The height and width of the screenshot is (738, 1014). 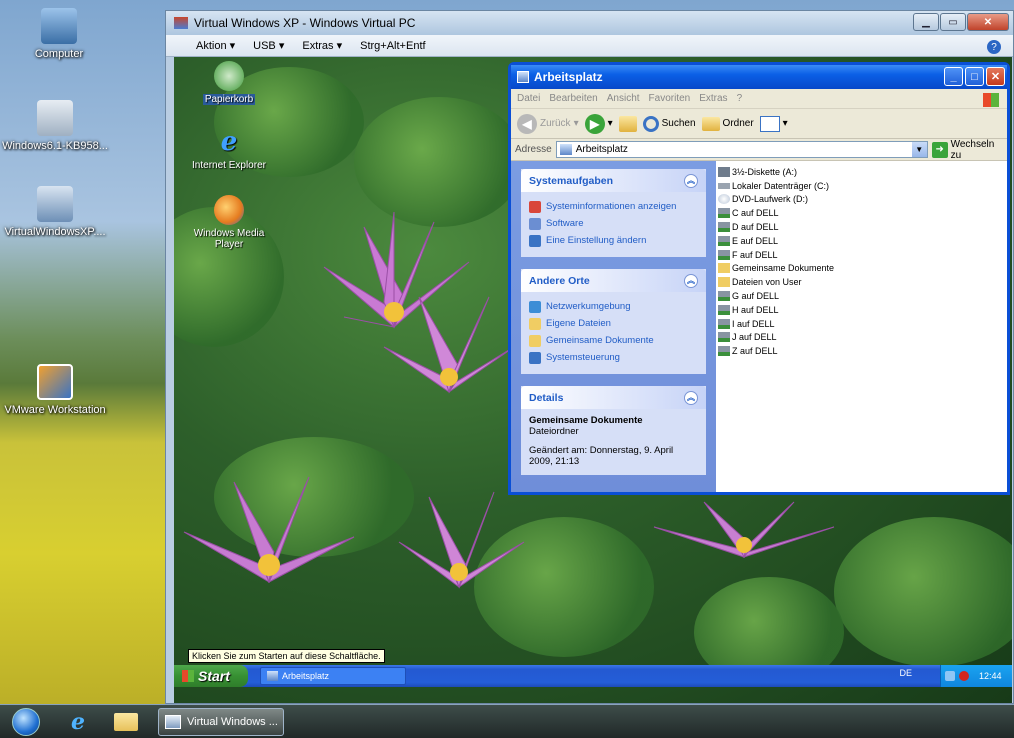 I want to click on menu-ansicht: Ansicht, so click(x=623, y=98).